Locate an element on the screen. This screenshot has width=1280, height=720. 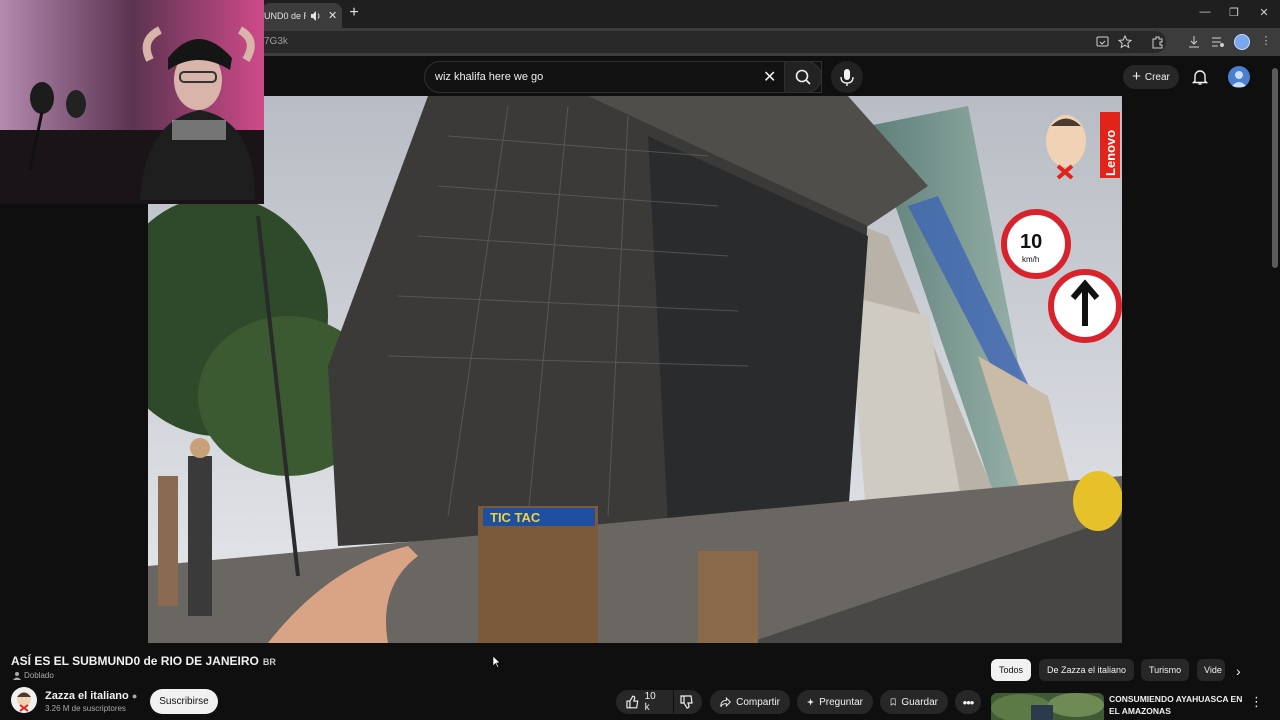
chips-next-chevron-icon: › is located at coordinates (1238, 671).